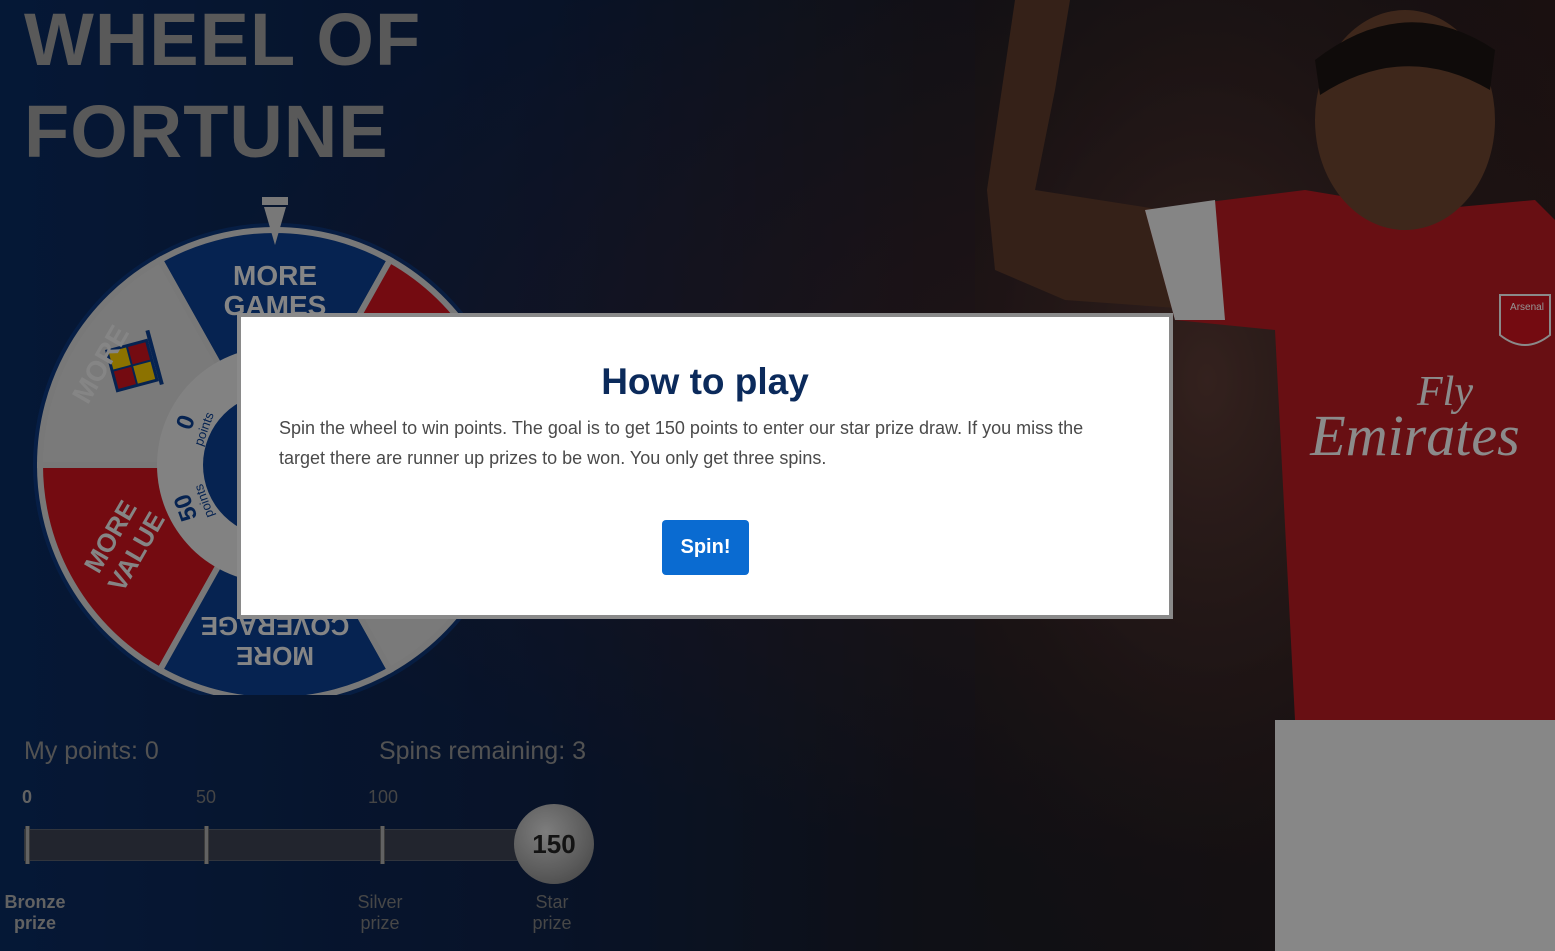  What do you see at coordinates (705, 547) in the screenshot?
I see `spin-button: Spin!` at bounding box center [705, 547].